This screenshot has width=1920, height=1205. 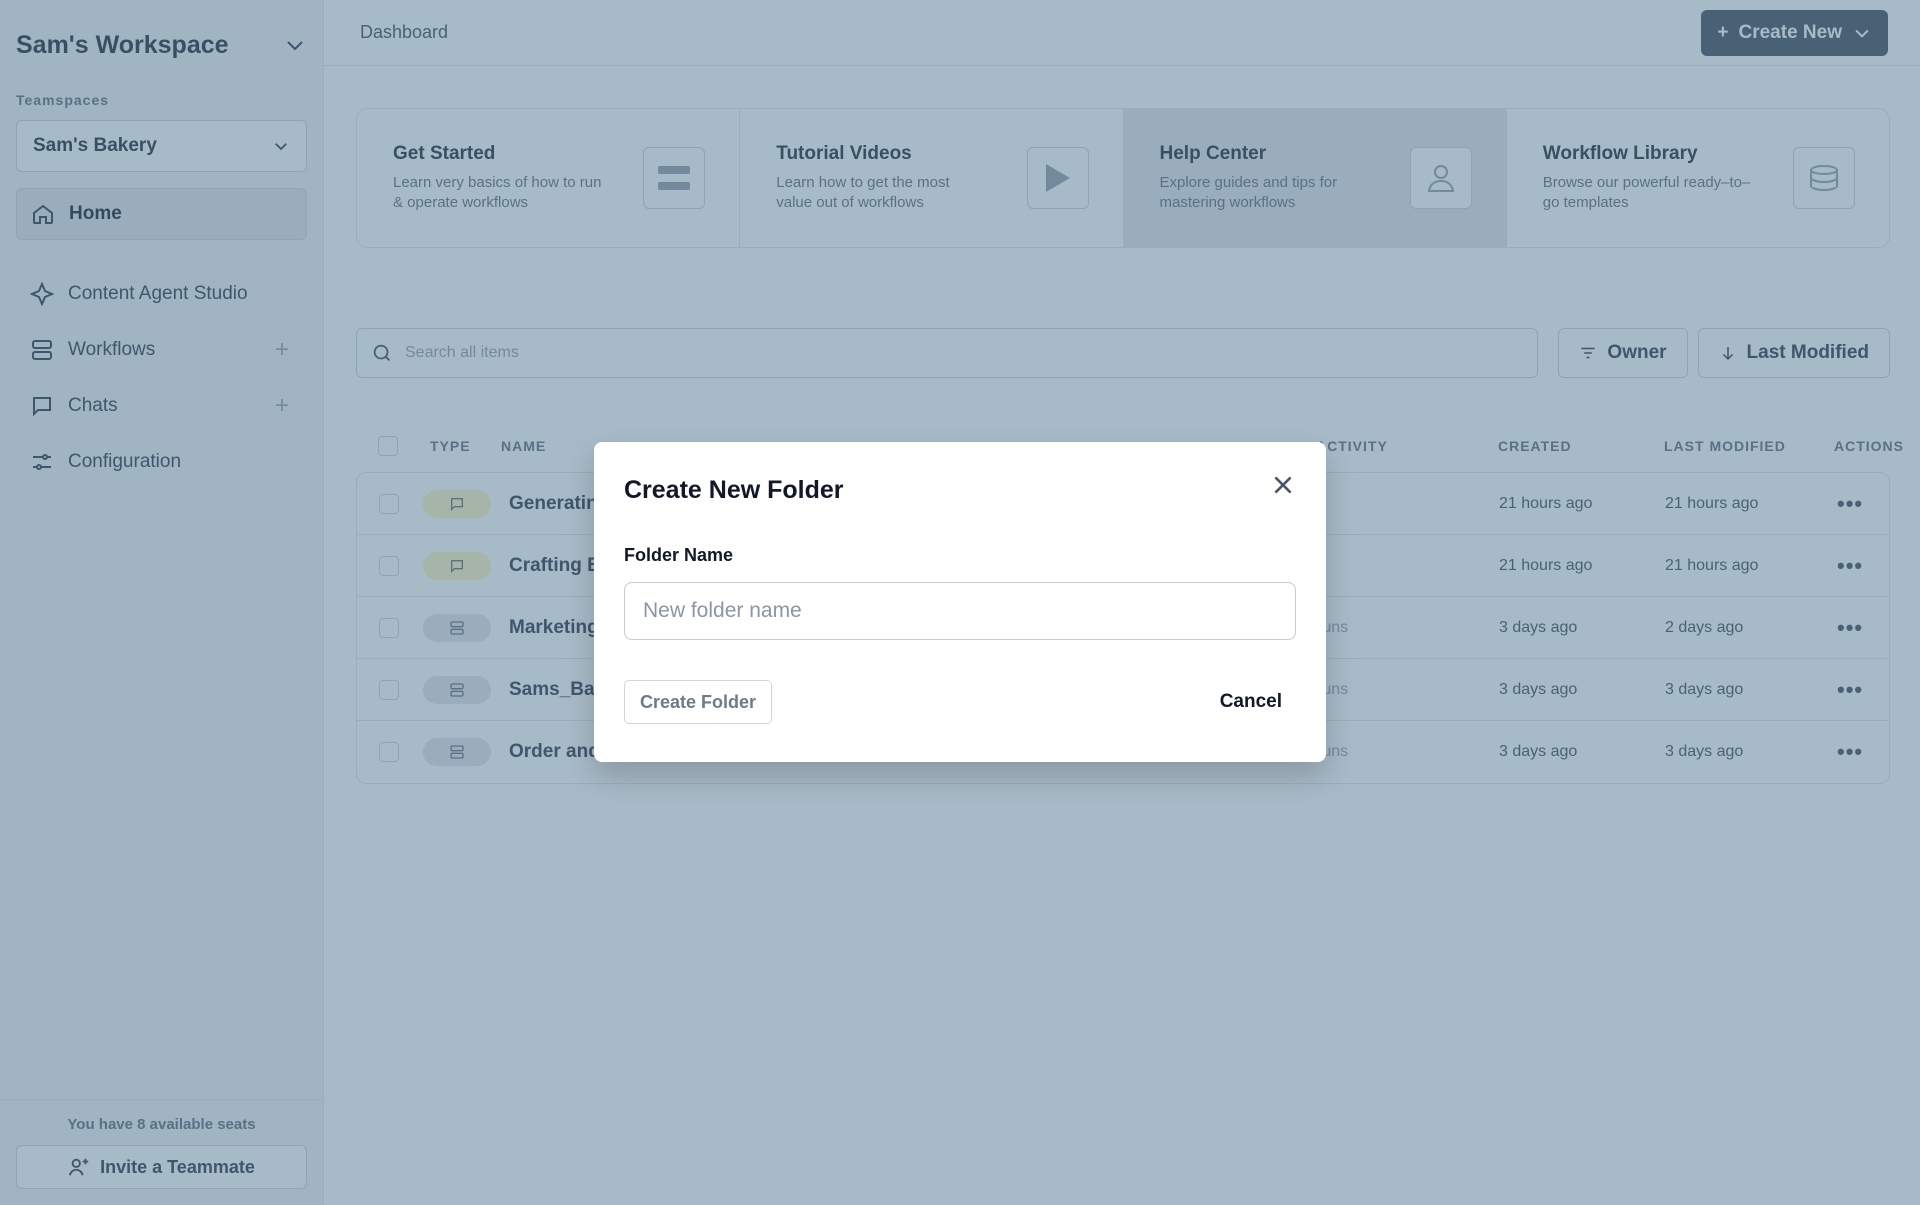 What do you see at coordinates (734, 490) in the screenshot?
I see `dialog-title: Create New Folder` at bounding box center [734, 490].